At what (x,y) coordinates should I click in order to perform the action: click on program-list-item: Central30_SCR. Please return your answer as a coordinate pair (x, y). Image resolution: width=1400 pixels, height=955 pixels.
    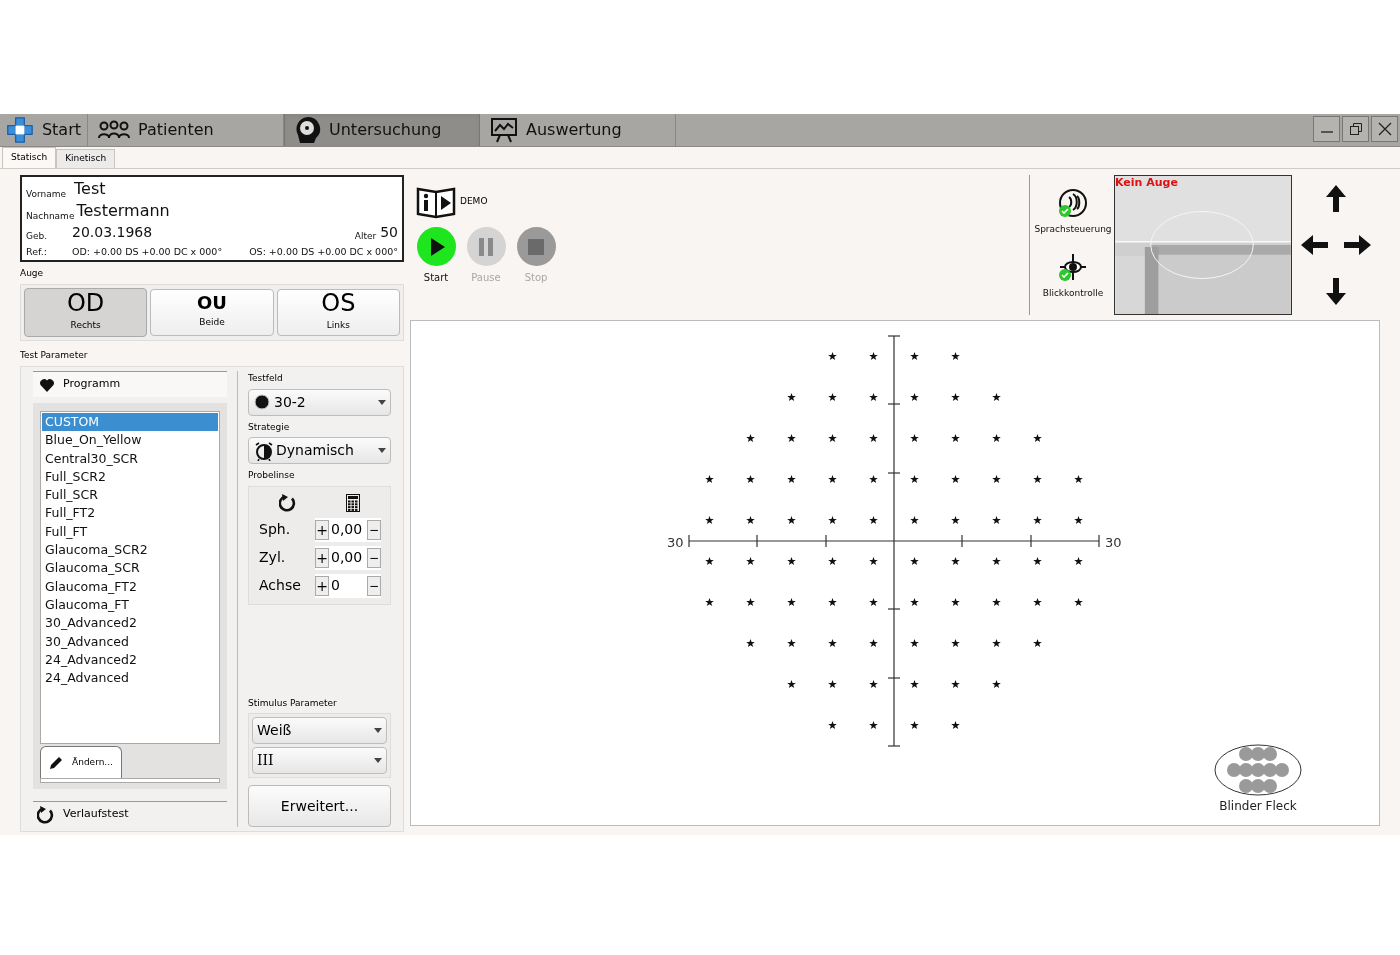
    Looking at the image, I should click on (130, 458).